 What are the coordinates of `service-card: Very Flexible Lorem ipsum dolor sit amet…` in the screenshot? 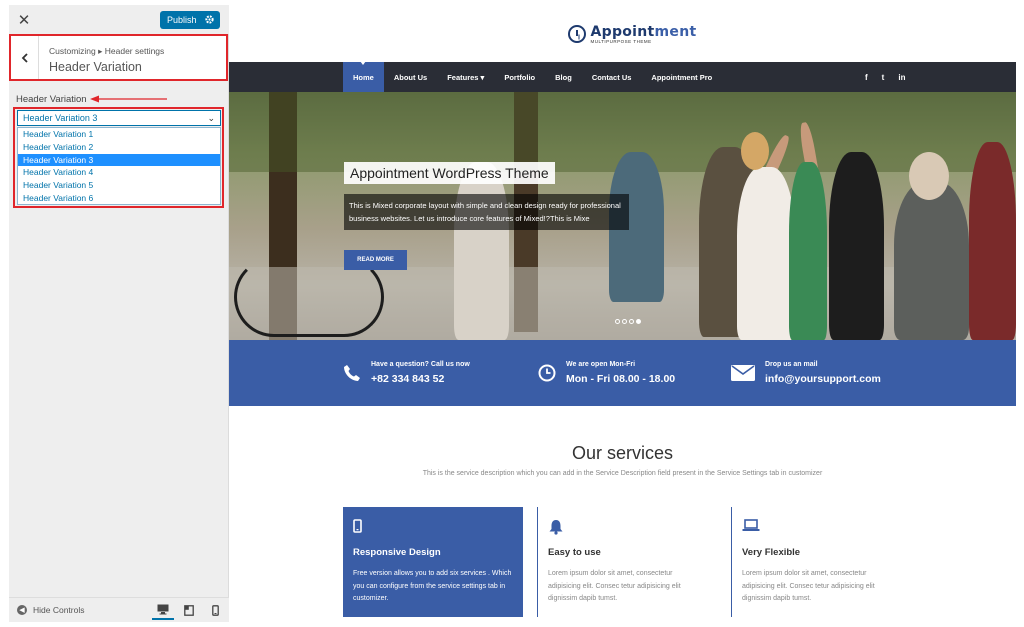 It's located at (821, 562).